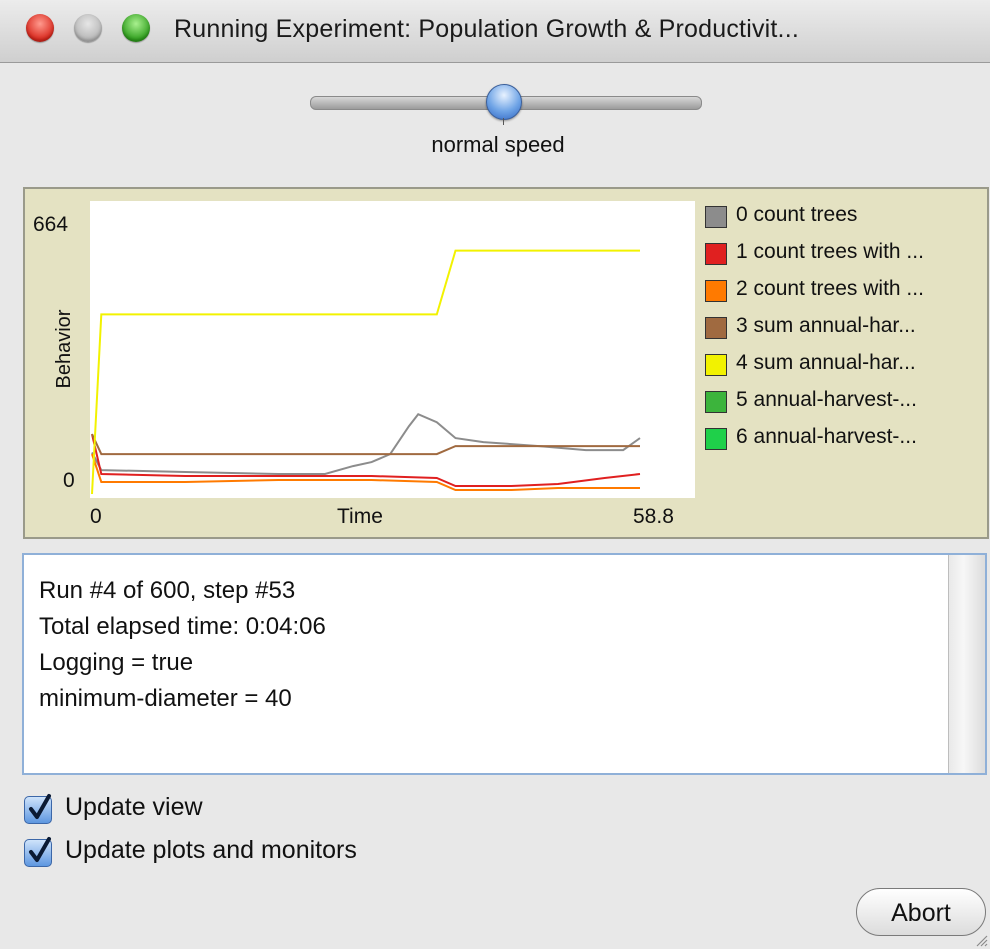 This screenshot has width=990, height=949. I want to click on y-axis-max-label: 664, so click(51, 224).